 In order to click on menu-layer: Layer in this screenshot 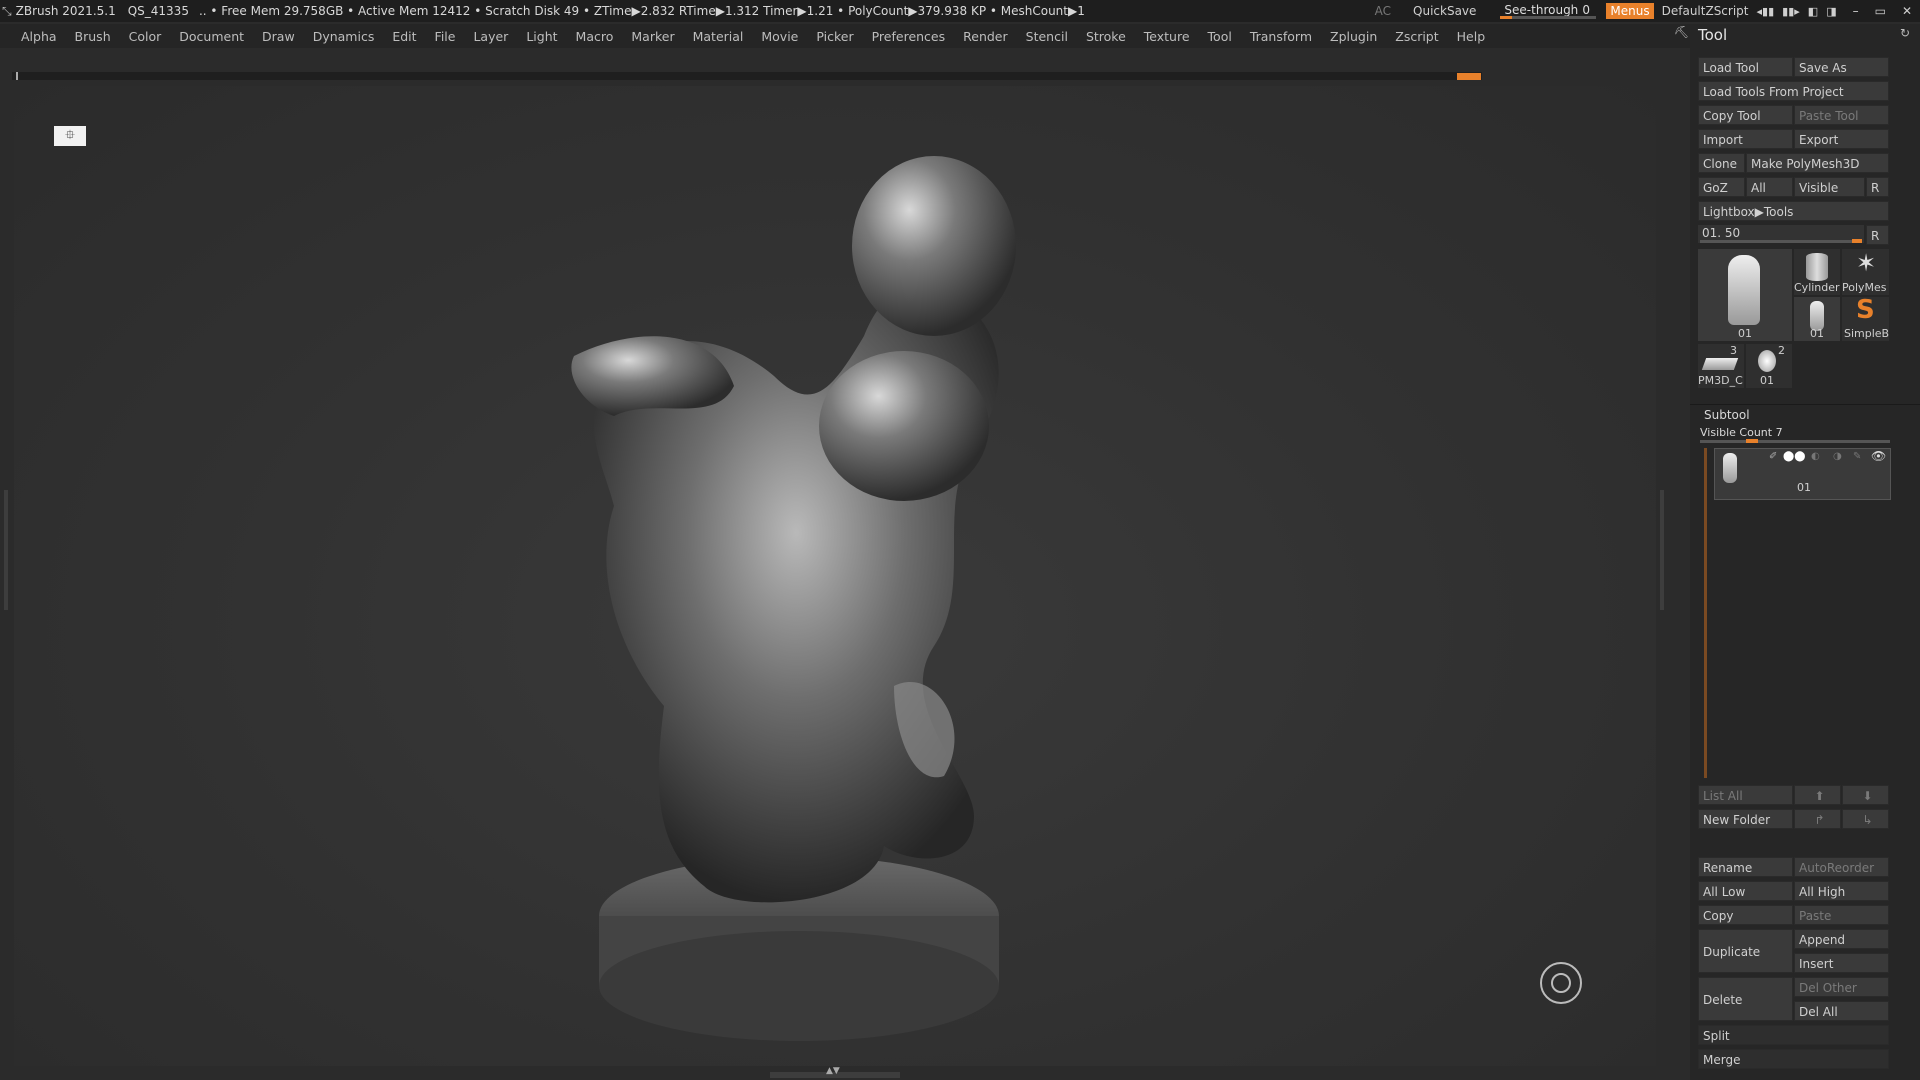, I will do `click(490, 36)`.